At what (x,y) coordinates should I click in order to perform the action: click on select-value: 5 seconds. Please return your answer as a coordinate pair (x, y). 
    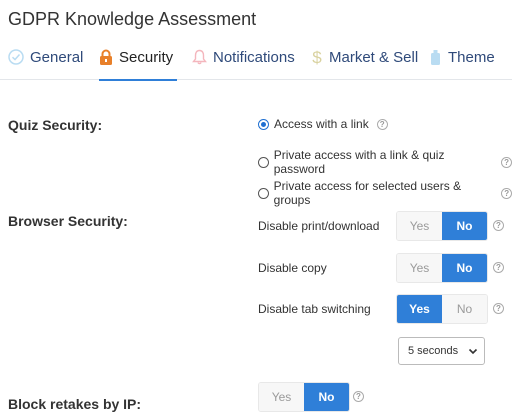
    Looking at the image, I should click on (433, 351).